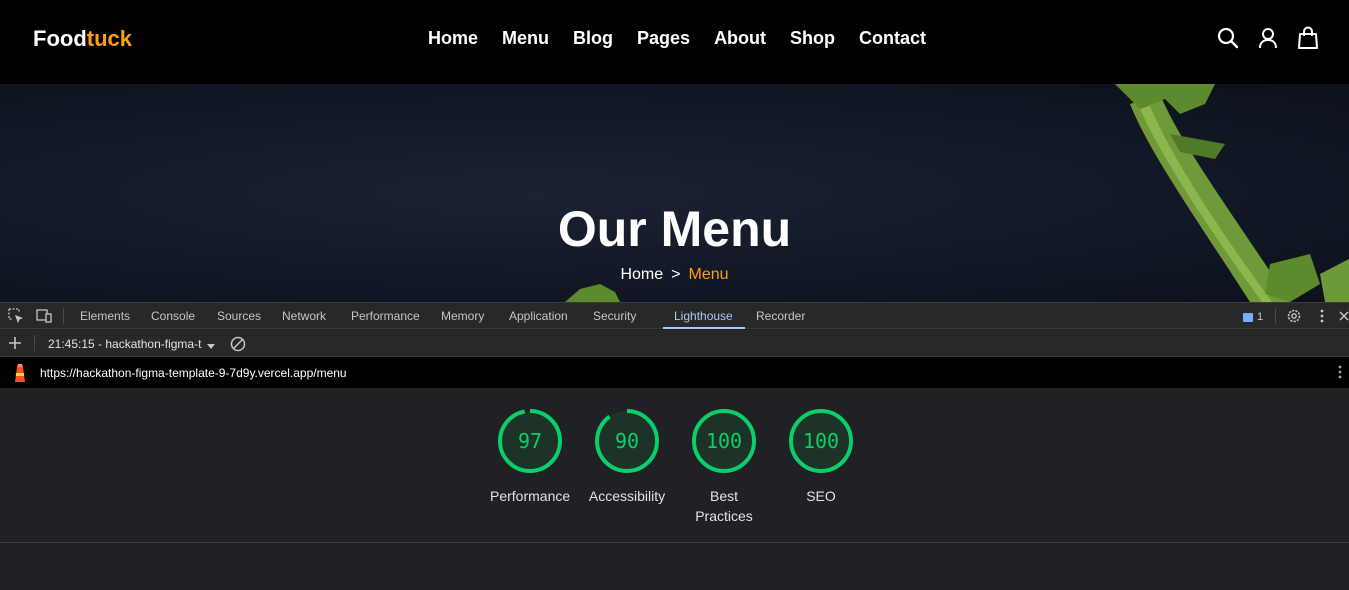  I want to click on user-icon, so click(1268, 38).